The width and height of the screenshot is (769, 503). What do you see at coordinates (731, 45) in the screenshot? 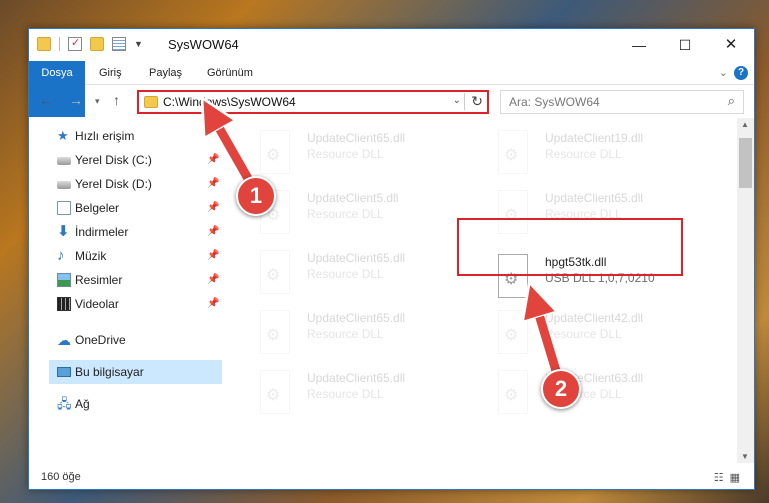
I see `close-button: ✕` at bounding box center [731, 45].